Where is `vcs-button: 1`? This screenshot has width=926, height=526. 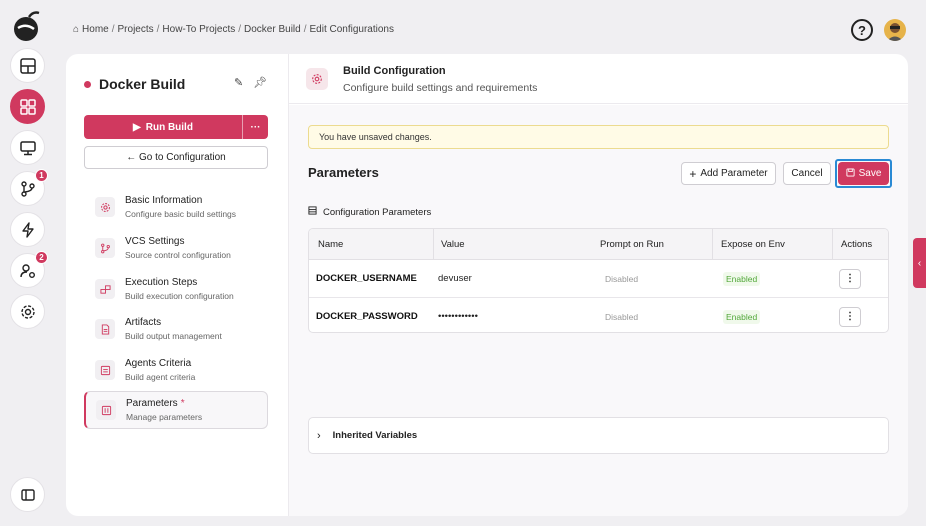
vcs-button: 1 is located at coordinates (29, 187).